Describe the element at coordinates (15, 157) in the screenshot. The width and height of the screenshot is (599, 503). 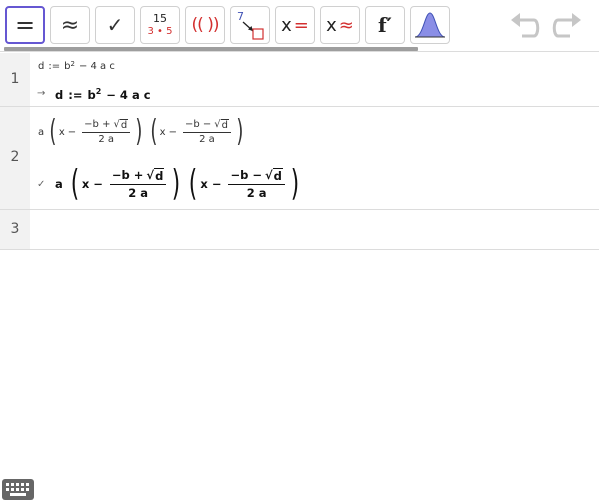
I see `row-number: 2` at that location.